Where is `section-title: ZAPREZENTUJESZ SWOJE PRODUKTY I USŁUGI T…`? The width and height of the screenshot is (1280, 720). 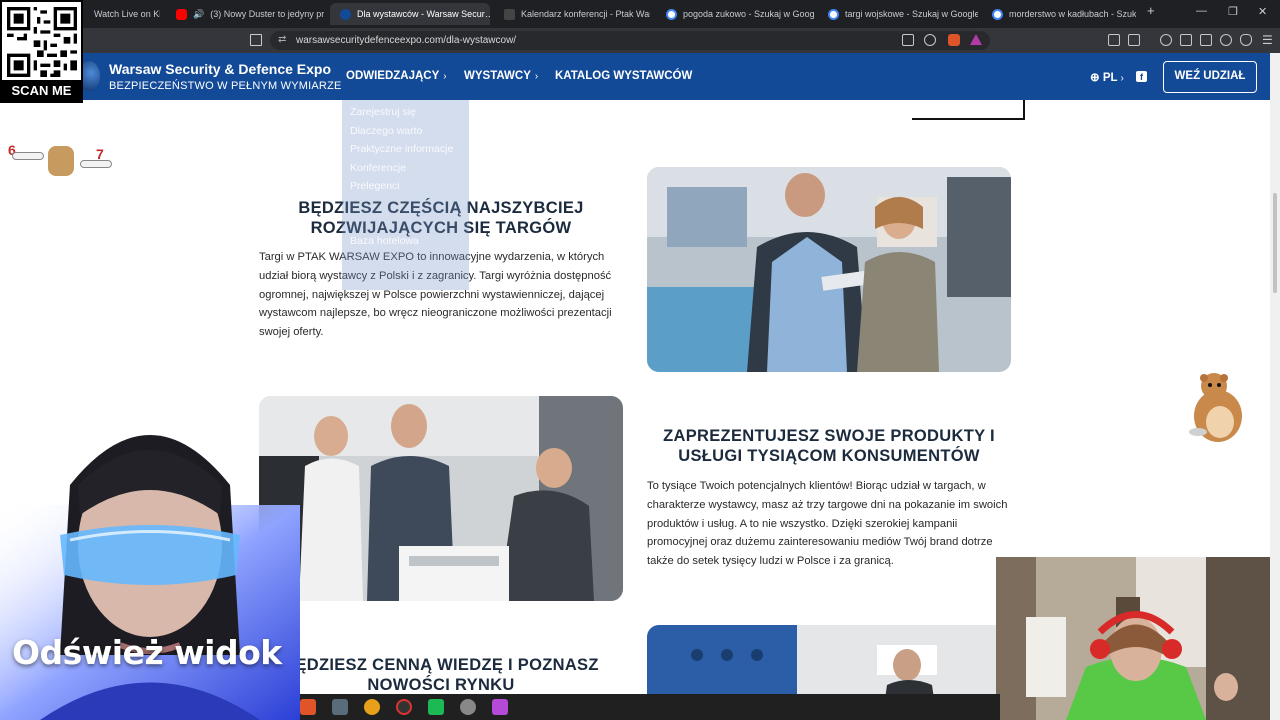
section-title: ZAPREZENTUJESZ SWOJE PRODUKTY I USŁUGI T… is located at coordinates (829, 446).